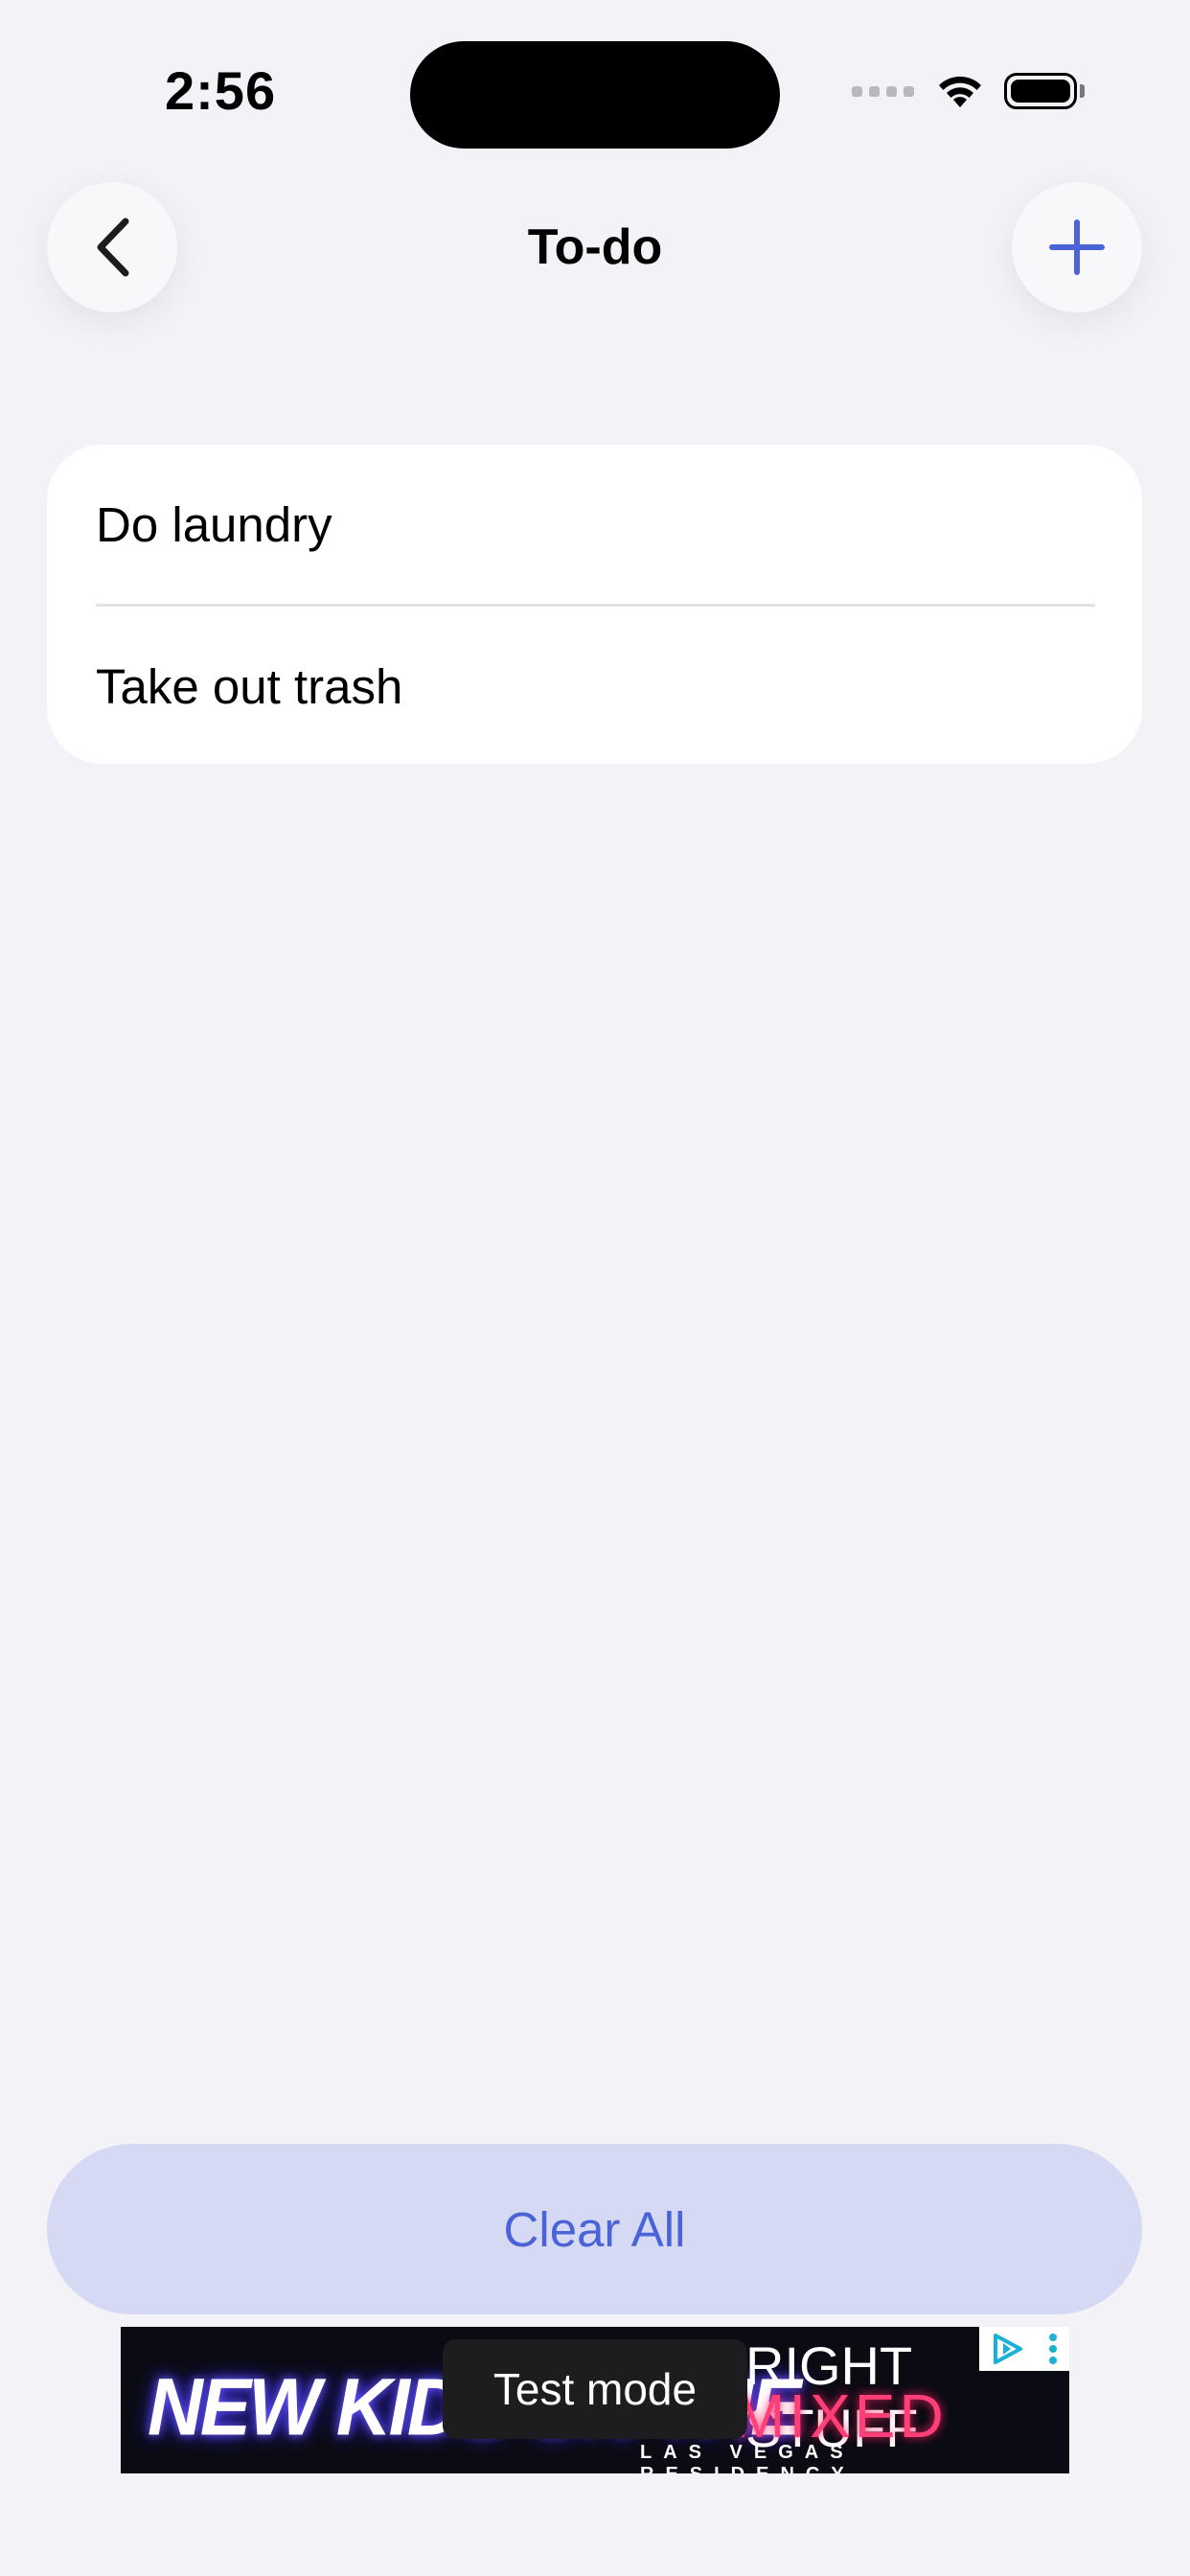 This screenshot has height=2576, width=1190. I want to click on add-todo-button, so click(1077, 247).